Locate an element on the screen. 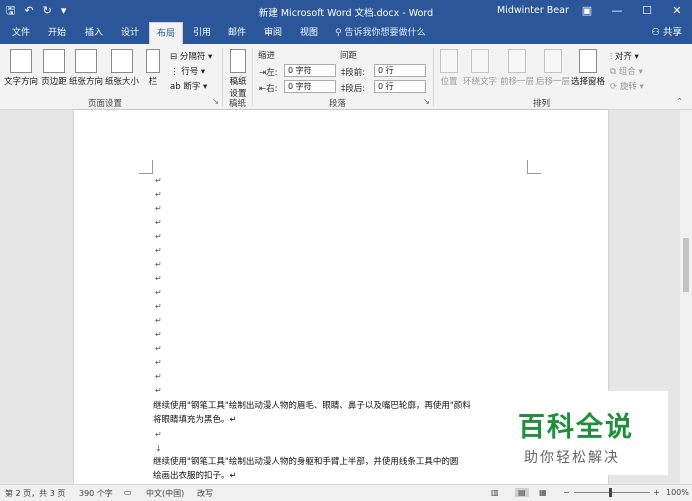  spacing-label: 间距 is located at coordinates (349, 56).